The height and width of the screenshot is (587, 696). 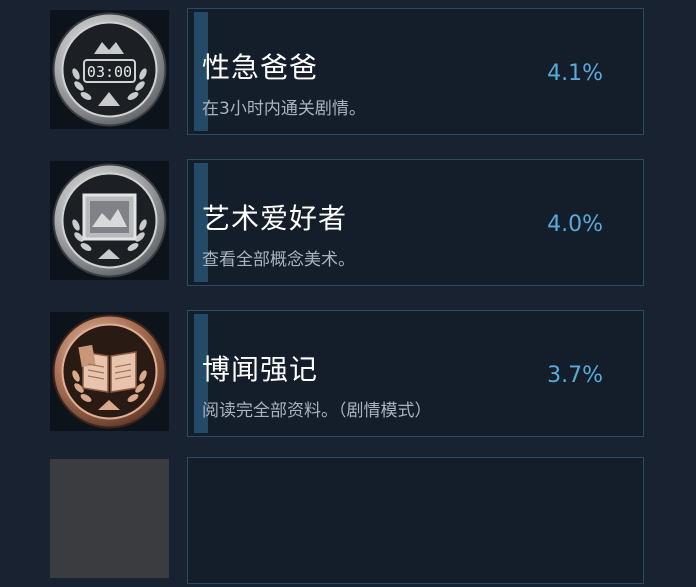 I want to click on achievement-percent: 4.0%, so click(x=575, y=224).